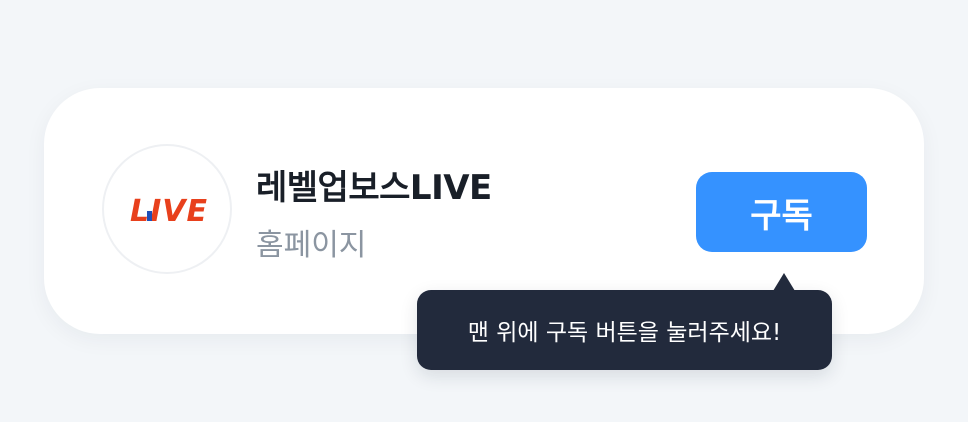 This screenshot has height=422, width=968. I want to click on channel-avatar: LIVE, so click(167, 209).